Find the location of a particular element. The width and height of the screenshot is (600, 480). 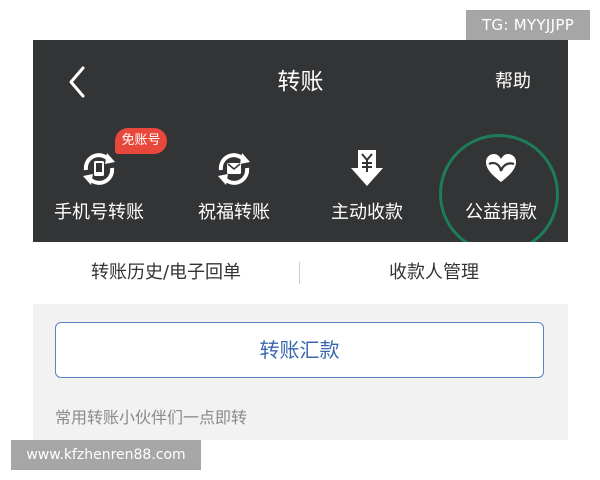

chevron-left-icon is located at coordinates (77, 82).